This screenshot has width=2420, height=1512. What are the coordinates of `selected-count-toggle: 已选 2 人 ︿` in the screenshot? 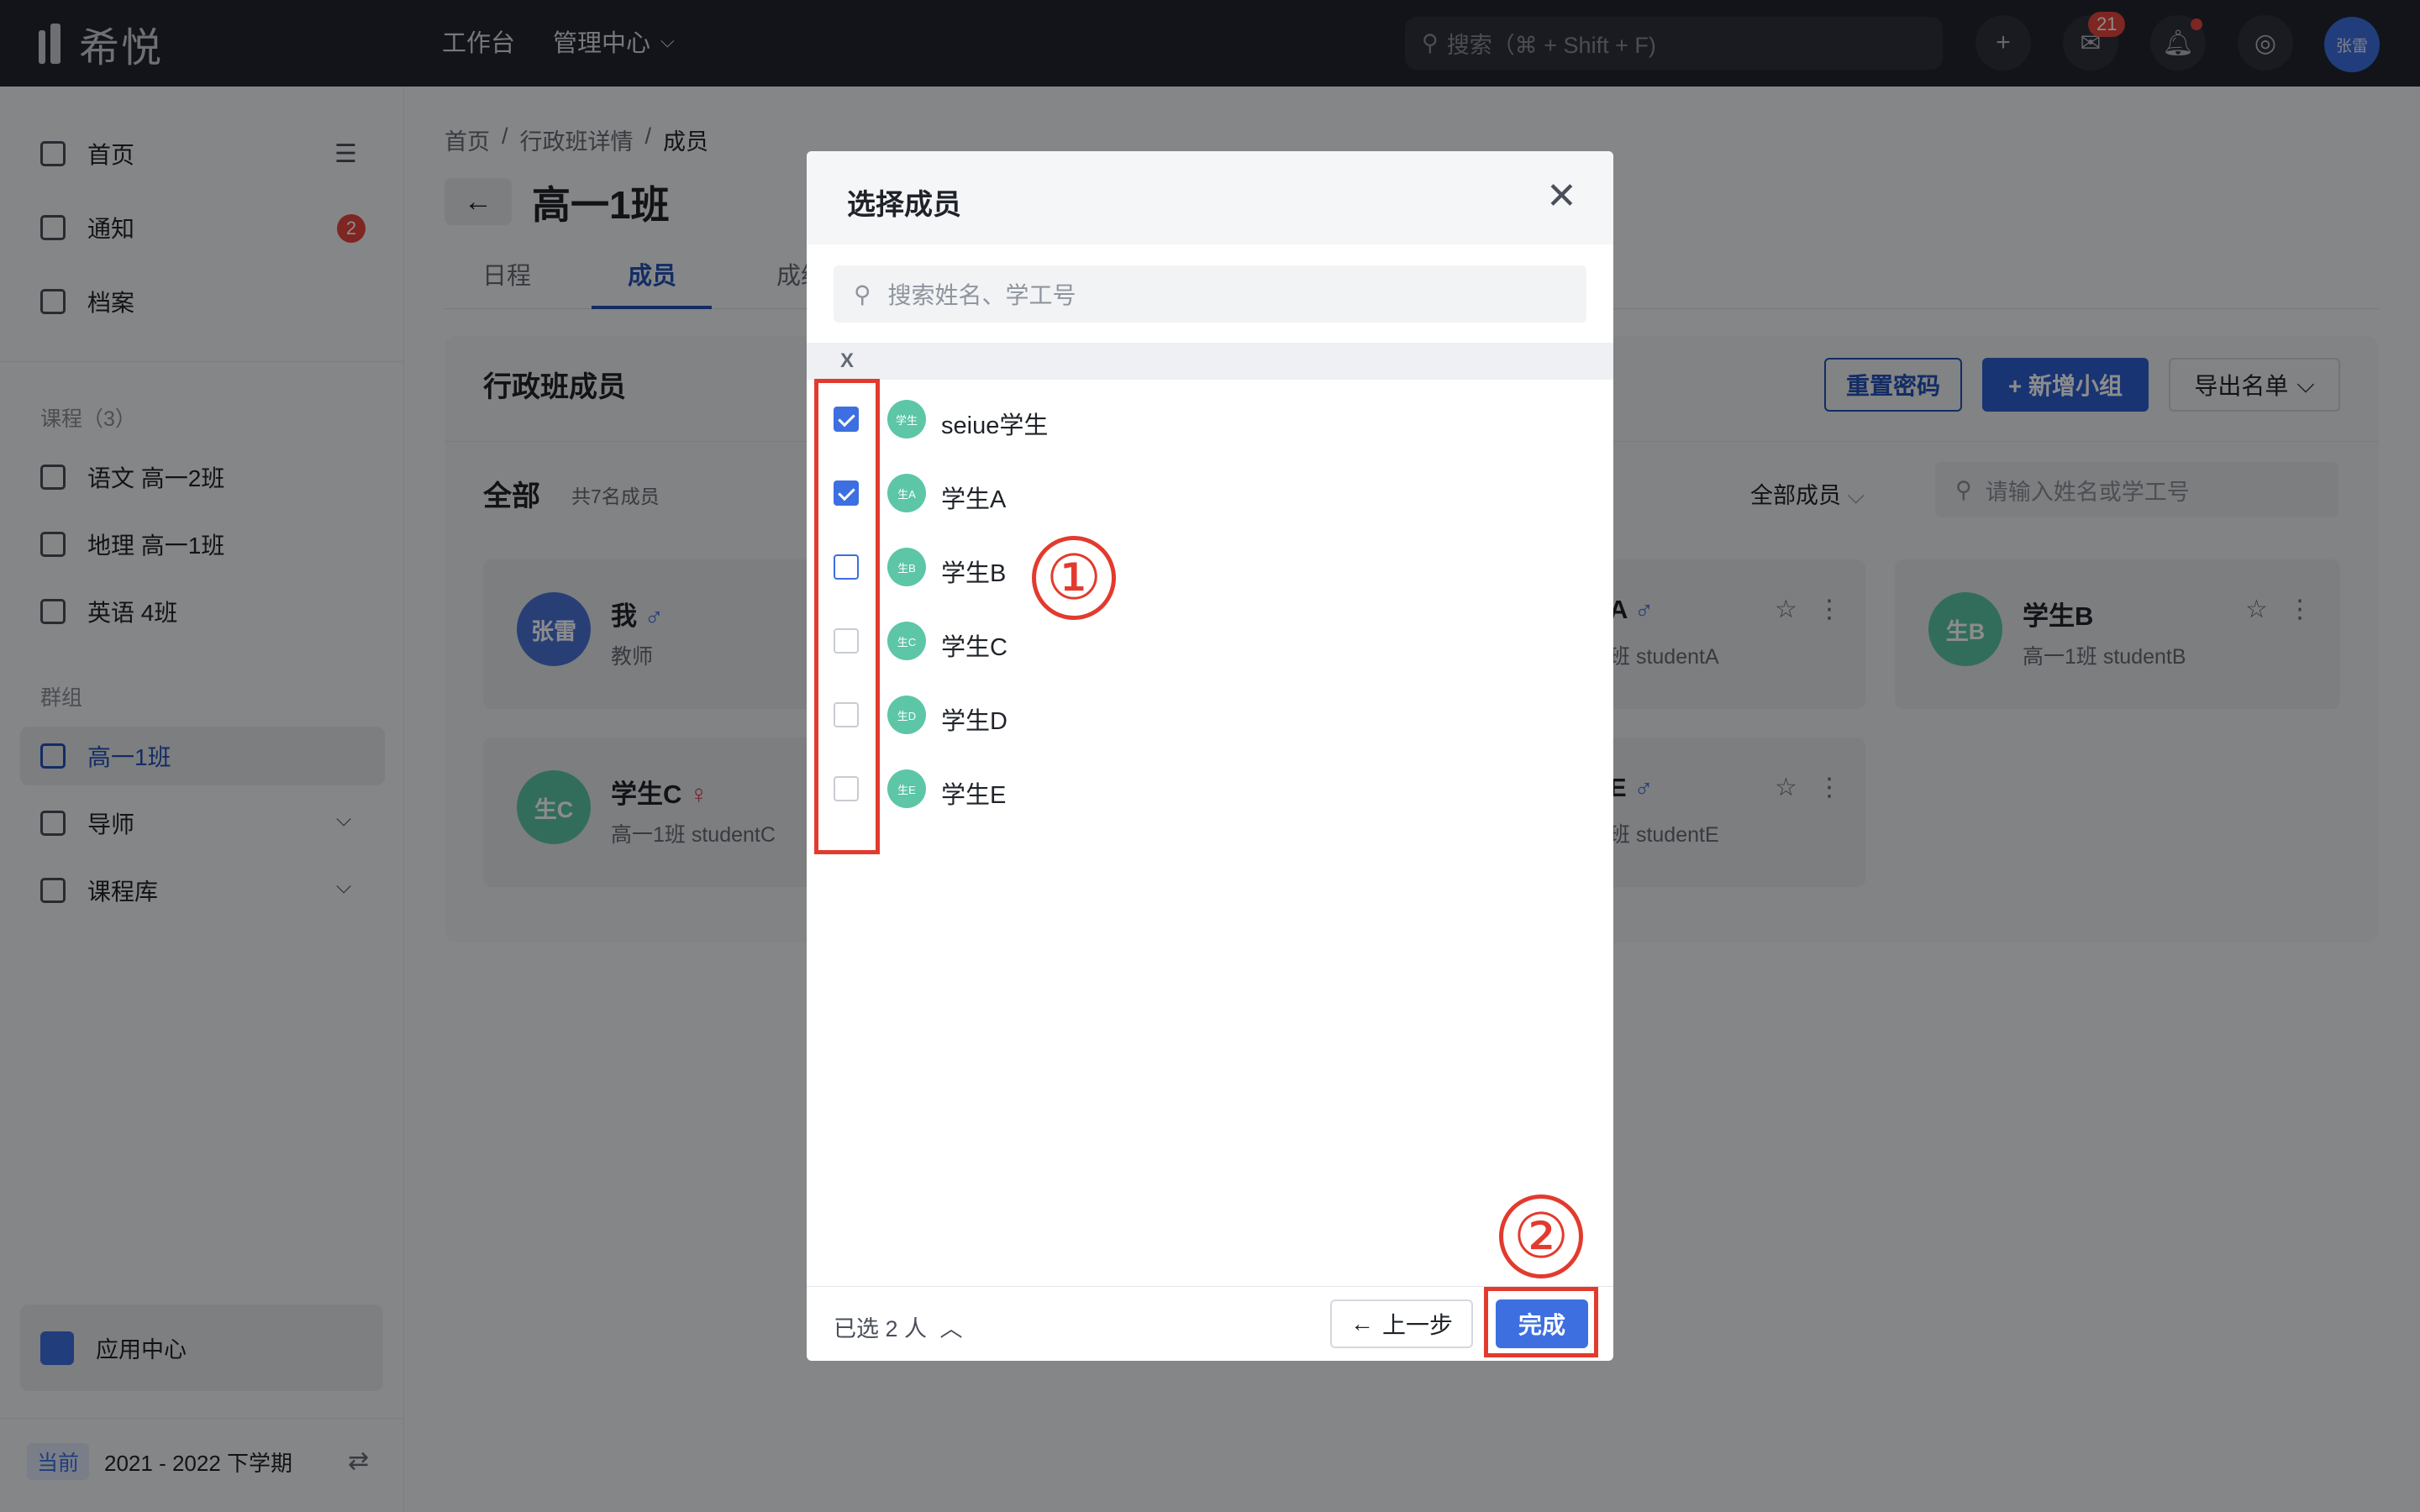 It's located at (899, 1326).